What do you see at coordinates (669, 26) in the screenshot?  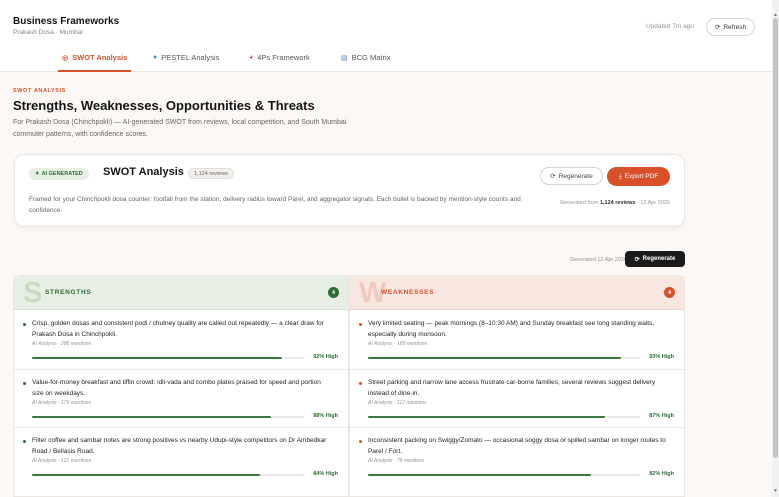 I see `updated-timestamp: Updated 7m ago` at bounding box center [669, 26].